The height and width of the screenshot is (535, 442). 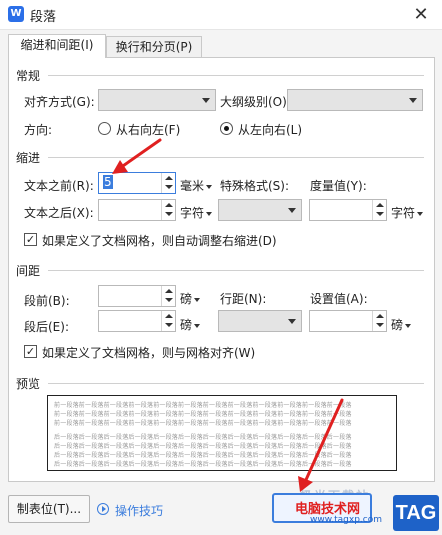 I want to click on special-format-label: 特殊格式(S):, so click(x=255, y=186).